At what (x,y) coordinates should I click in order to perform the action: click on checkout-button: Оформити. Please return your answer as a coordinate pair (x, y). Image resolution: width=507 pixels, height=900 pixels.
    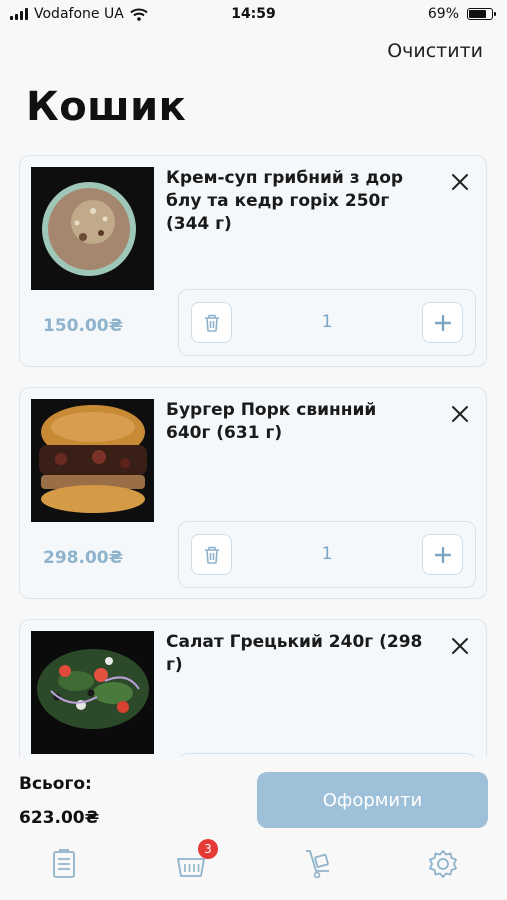
    Looking at the image, I should click on (372, 800).